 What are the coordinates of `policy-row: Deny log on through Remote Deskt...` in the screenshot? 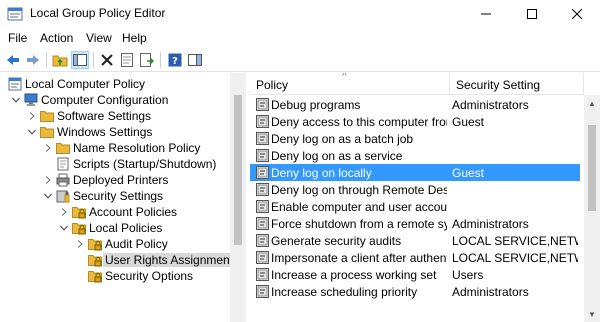 It's located at (415, 189).